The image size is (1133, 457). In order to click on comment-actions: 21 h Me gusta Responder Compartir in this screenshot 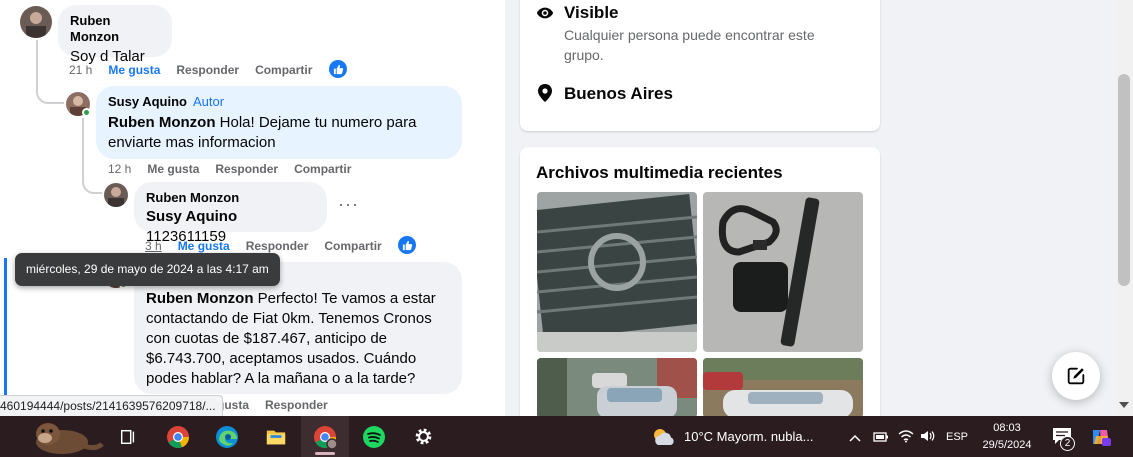, I will do `click(198, 70)`.